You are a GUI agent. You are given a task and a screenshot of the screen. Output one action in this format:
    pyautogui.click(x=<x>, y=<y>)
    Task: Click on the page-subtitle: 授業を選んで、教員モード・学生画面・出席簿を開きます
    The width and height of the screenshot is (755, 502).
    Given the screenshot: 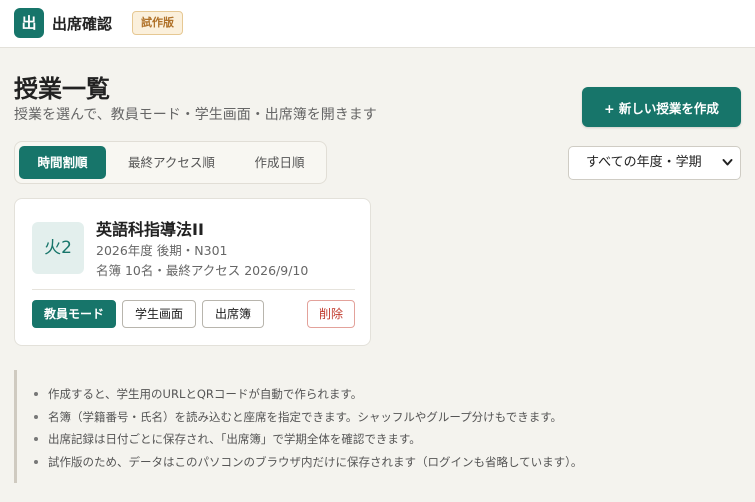 What is the action you would take?
    pyautogui.click(x=195, y=115)
    